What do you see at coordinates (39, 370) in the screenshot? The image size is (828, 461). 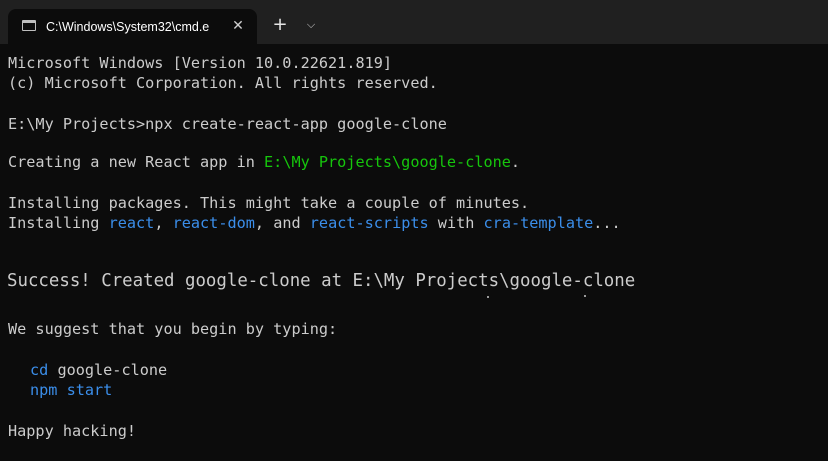 I see `cd-command: cd` at bounding box center [39, 370].